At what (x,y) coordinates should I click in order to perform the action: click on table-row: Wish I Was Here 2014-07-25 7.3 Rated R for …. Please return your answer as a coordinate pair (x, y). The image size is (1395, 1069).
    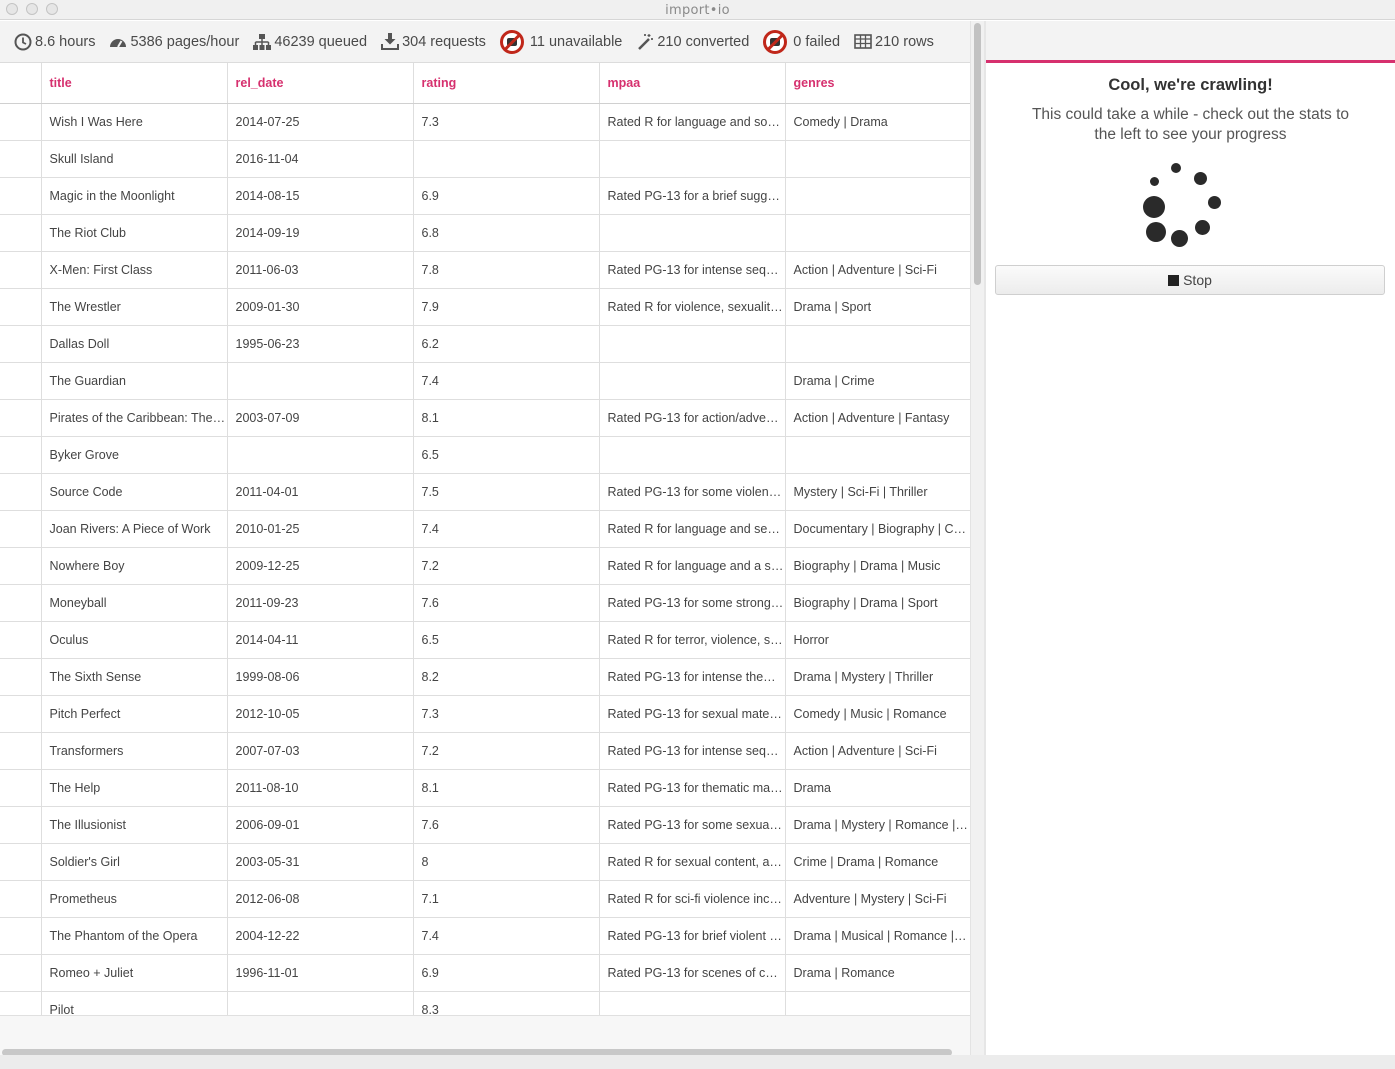
    Looking at the image, I should click on (485, 122).